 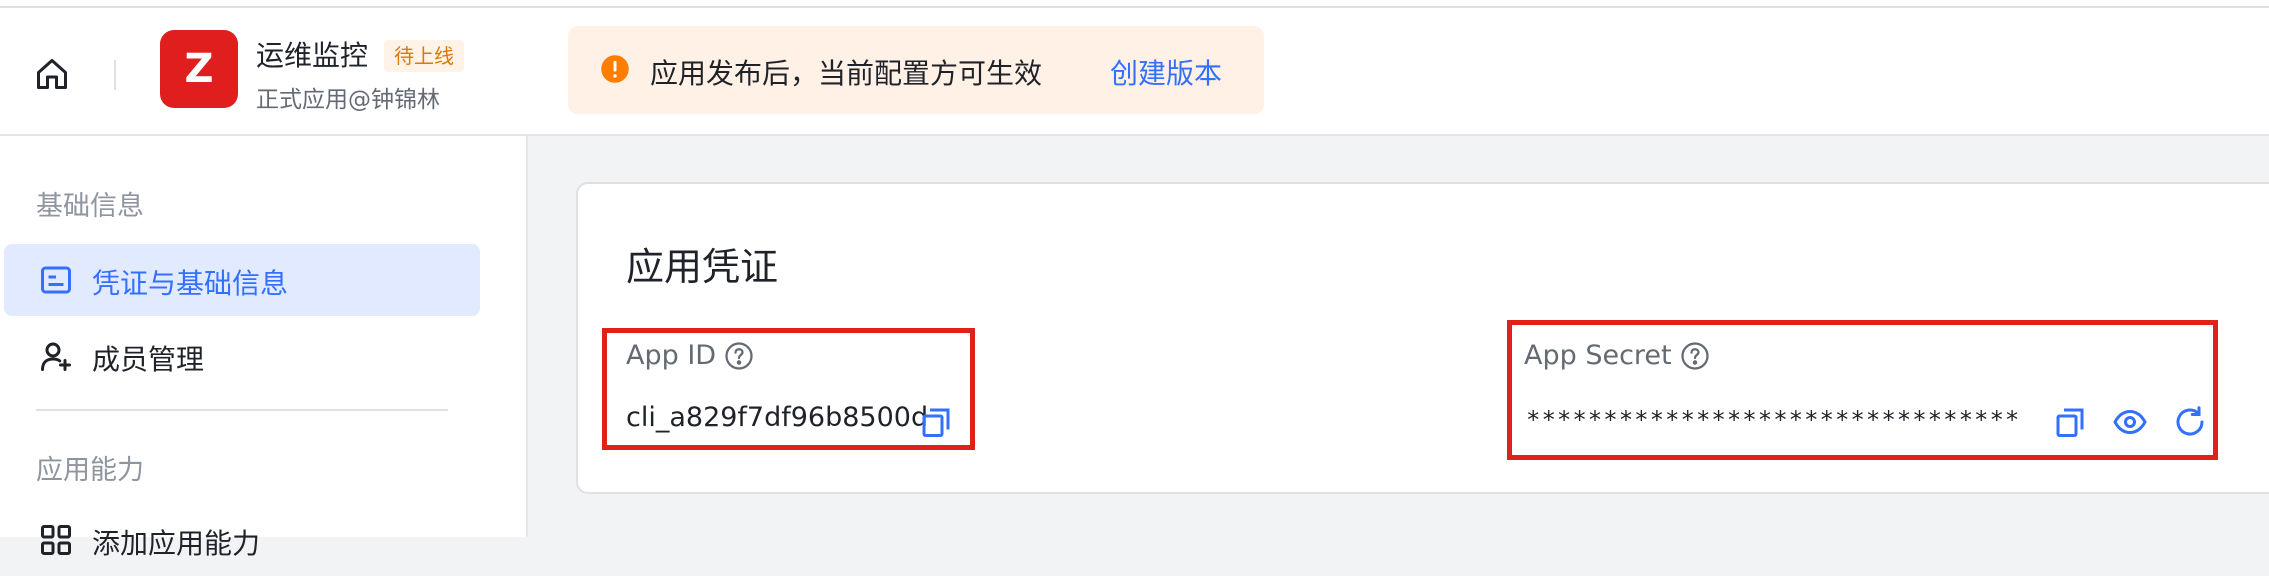 What do you see at coordinates (312, 55) in the screenshot?
I see `app-name: 运维监控` at bounding box center [312, 55].